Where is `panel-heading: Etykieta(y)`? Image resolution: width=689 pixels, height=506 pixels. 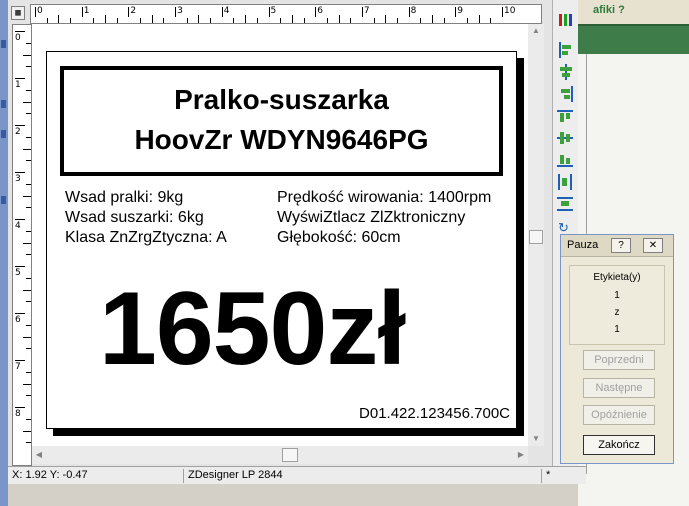
panel-heading: Etykieta(y) is located at coordinates (617, 277).